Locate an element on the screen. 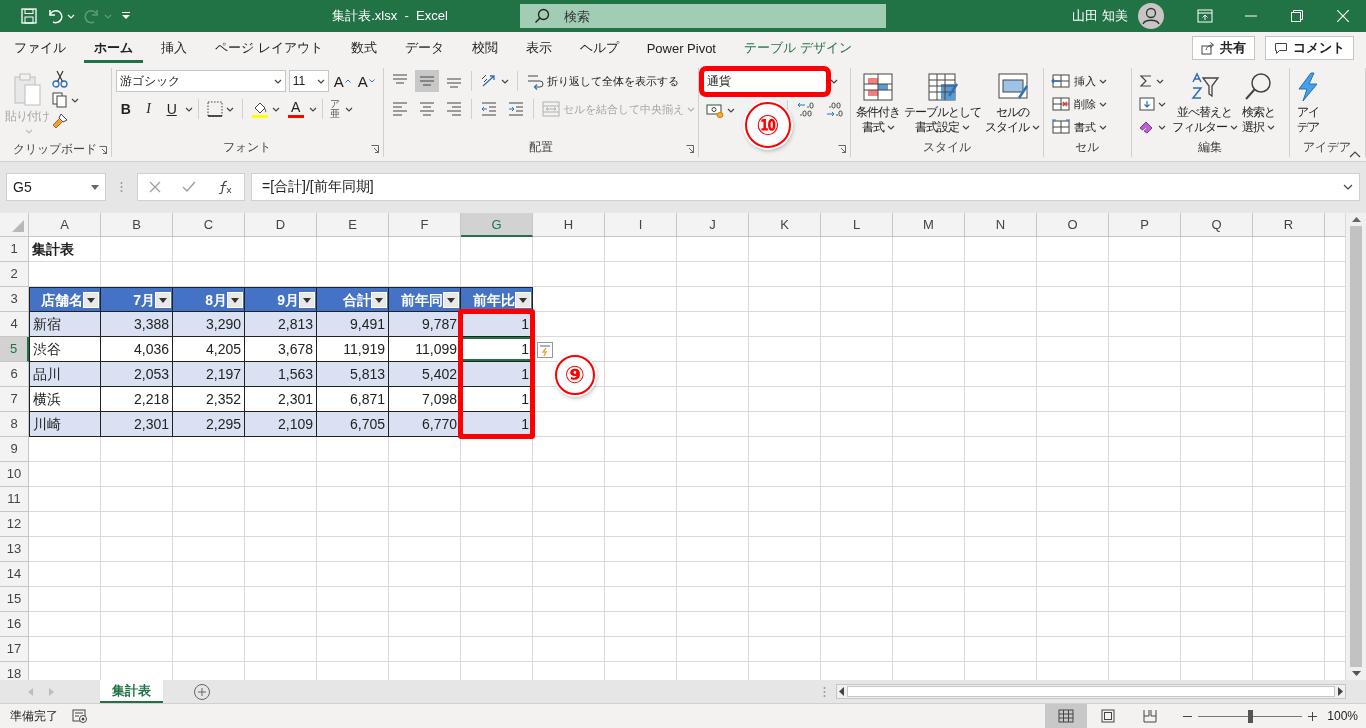 The width and height of the screenshot is (1366, 728). add-sheet-icon is located at coordinates (202, 691).